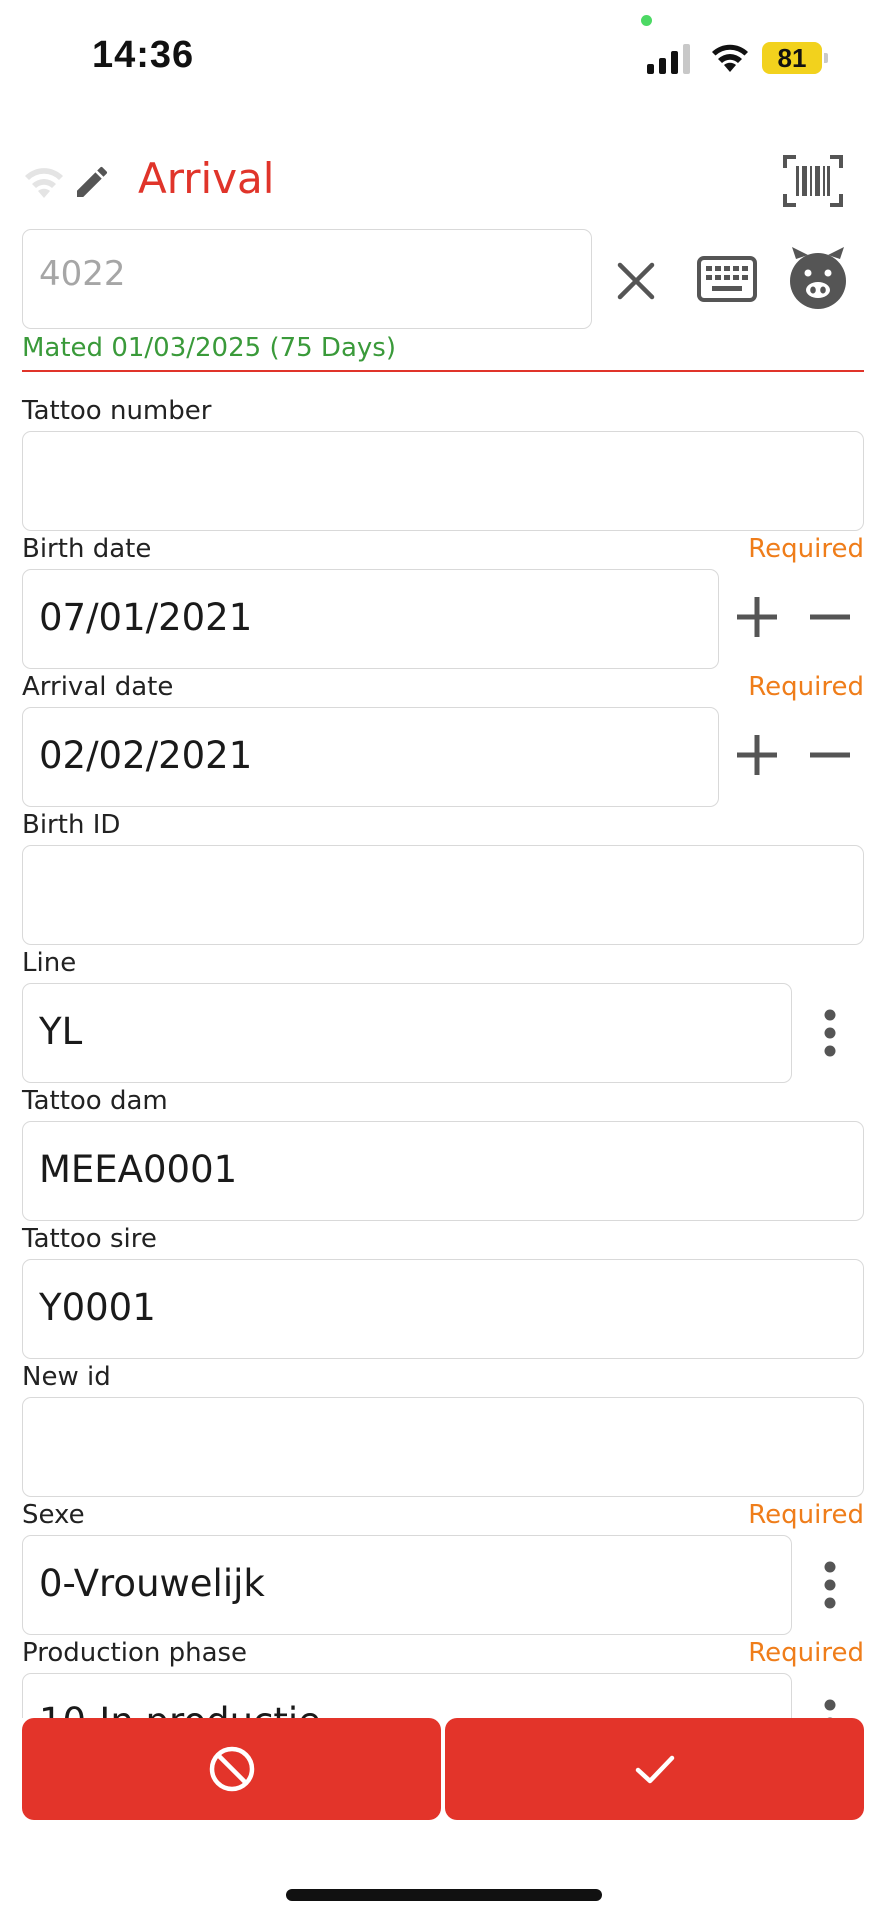  What do you see at coordinates (89, 1239) in the screenshot?
I see `tattoo-sire-label: Tattoo sire` at bounding box center [89, 1239].